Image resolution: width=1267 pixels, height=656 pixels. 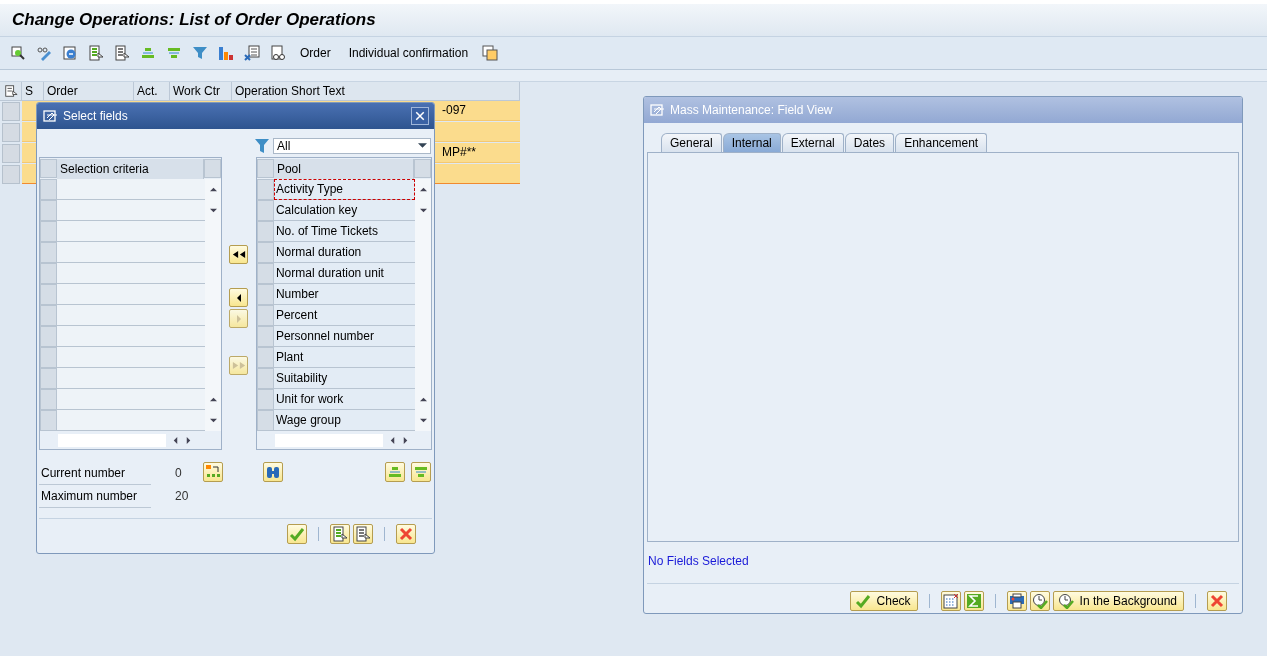 What do you see at coordinates (869, 142) in the screenshot?
I see `tab: Dates` at bounding box center [869, 142].